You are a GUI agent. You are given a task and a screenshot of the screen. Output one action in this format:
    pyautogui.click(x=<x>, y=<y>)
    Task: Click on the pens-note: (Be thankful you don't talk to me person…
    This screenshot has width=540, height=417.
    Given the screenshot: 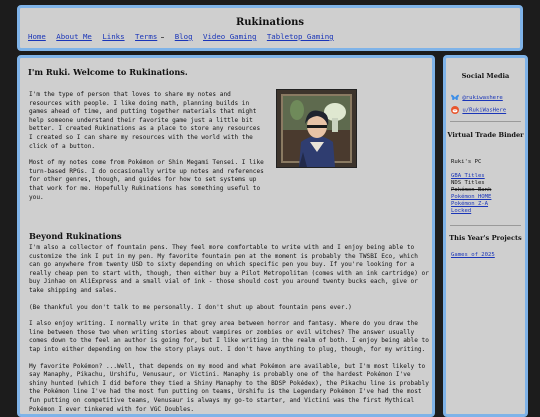 What is the action you would take?
    pyautogui.click(x=190, y=307)
    